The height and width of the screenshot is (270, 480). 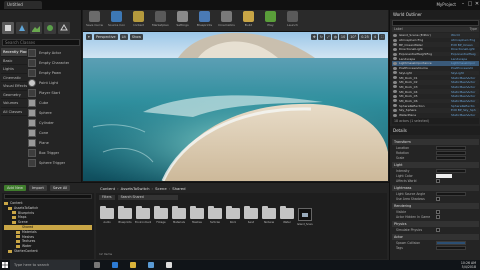 I want to click on placeable-item: Point Light, so click(x=54, y=83).